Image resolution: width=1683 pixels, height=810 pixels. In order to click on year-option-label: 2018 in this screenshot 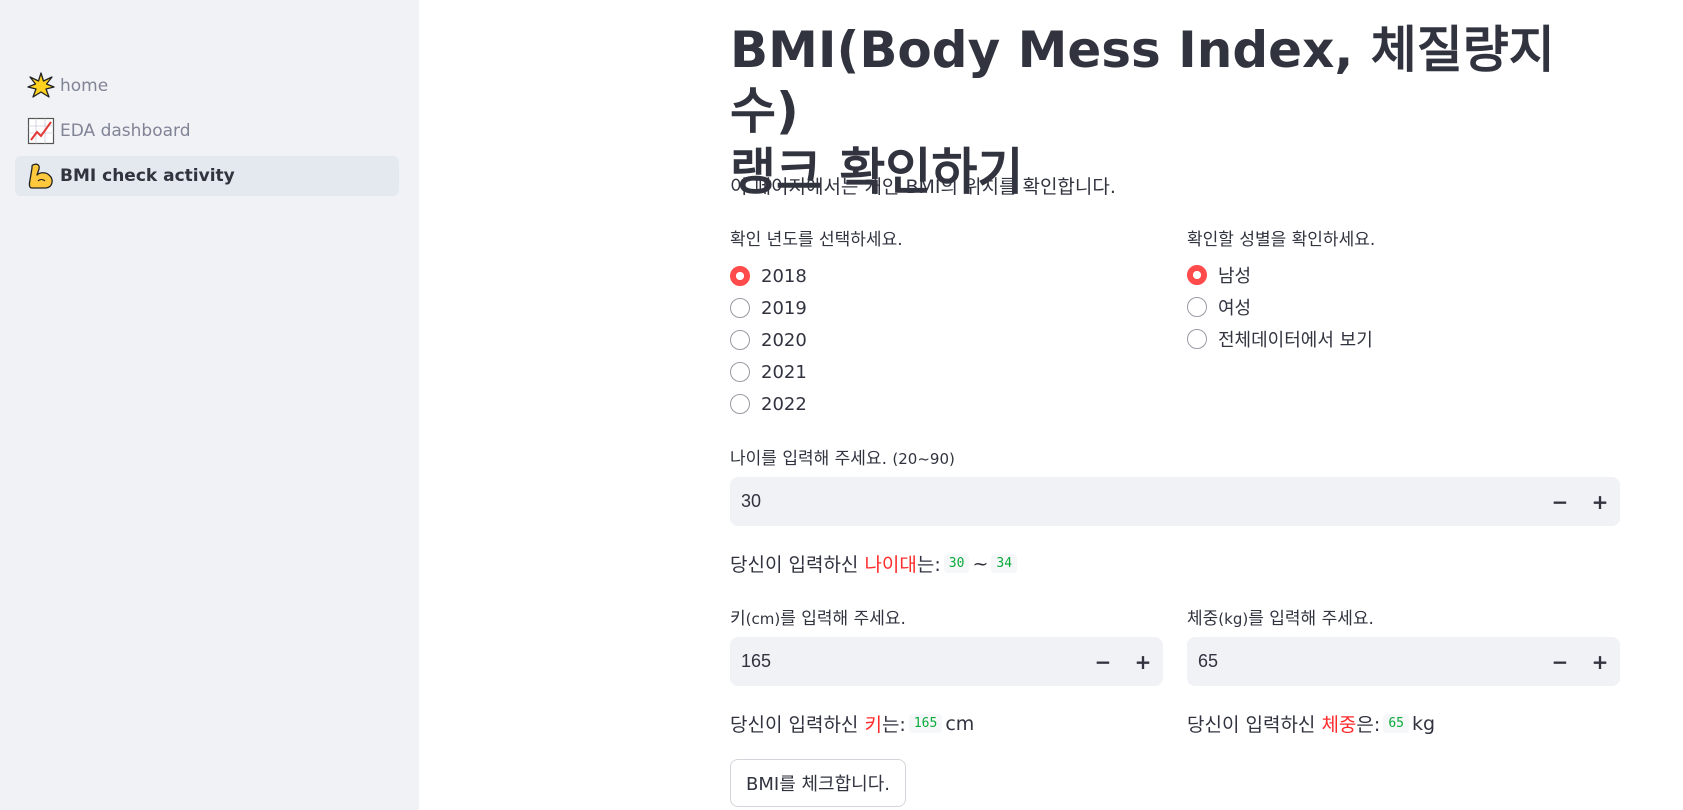, I will do `click(784, 276)`.